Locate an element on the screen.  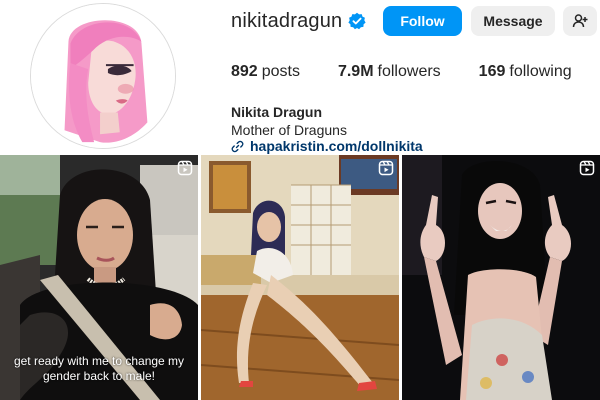
verified-badge-icon is located at coordinates (357, 21).